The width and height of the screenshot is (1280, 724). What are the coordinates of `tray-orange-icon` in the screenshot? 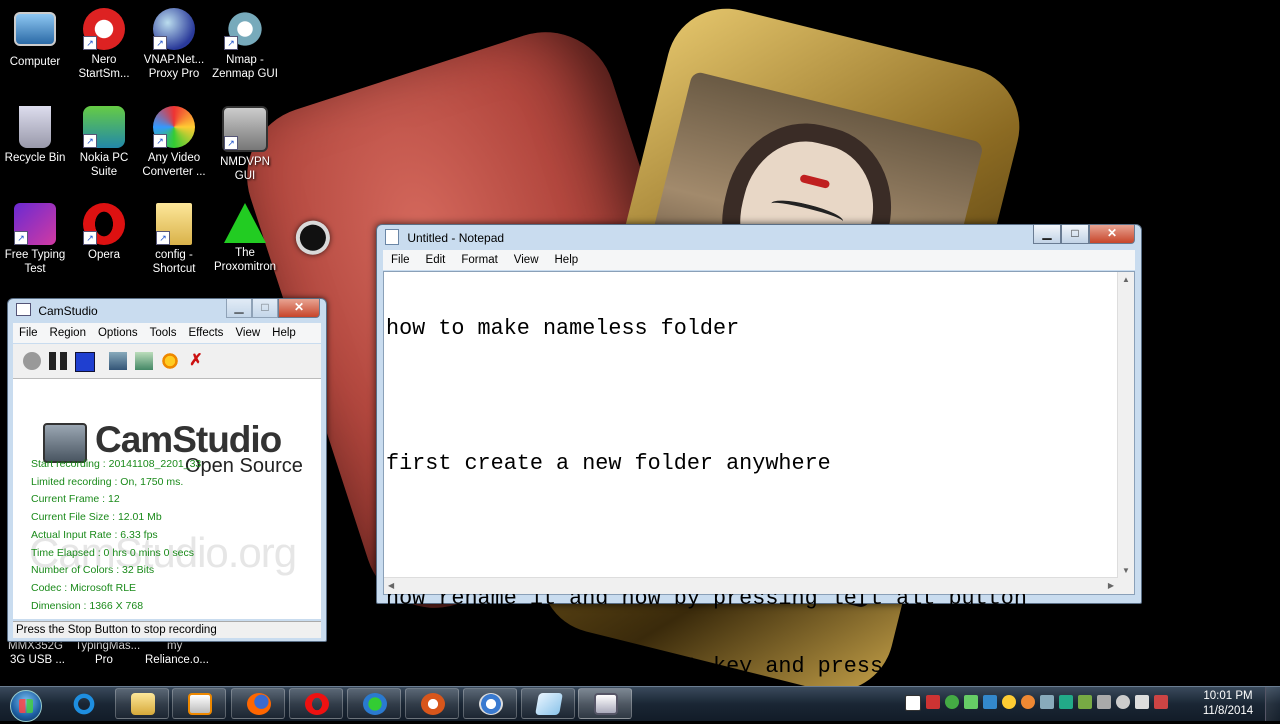 It's located at (1028, 702).